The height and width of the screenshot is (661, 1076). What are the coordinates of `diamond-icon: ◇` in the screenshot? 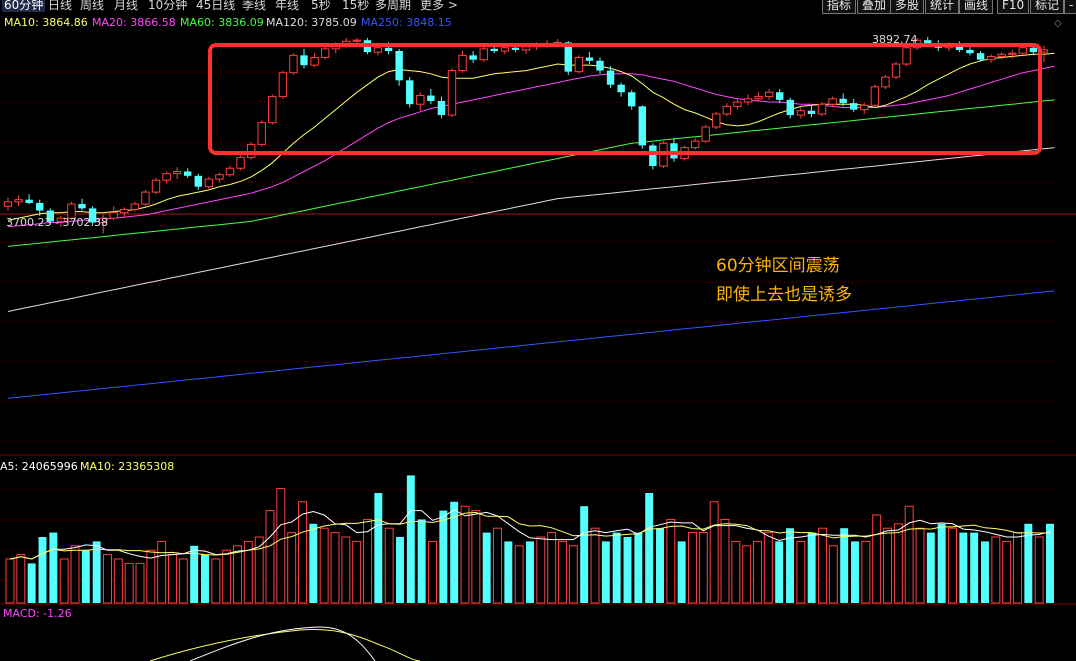 It's located at (1058, 24).